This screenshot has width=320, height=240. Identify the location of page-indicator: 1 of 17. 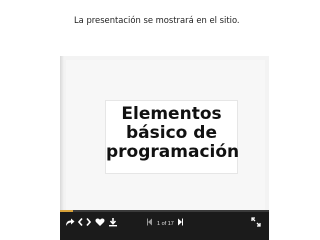
(165, 224).